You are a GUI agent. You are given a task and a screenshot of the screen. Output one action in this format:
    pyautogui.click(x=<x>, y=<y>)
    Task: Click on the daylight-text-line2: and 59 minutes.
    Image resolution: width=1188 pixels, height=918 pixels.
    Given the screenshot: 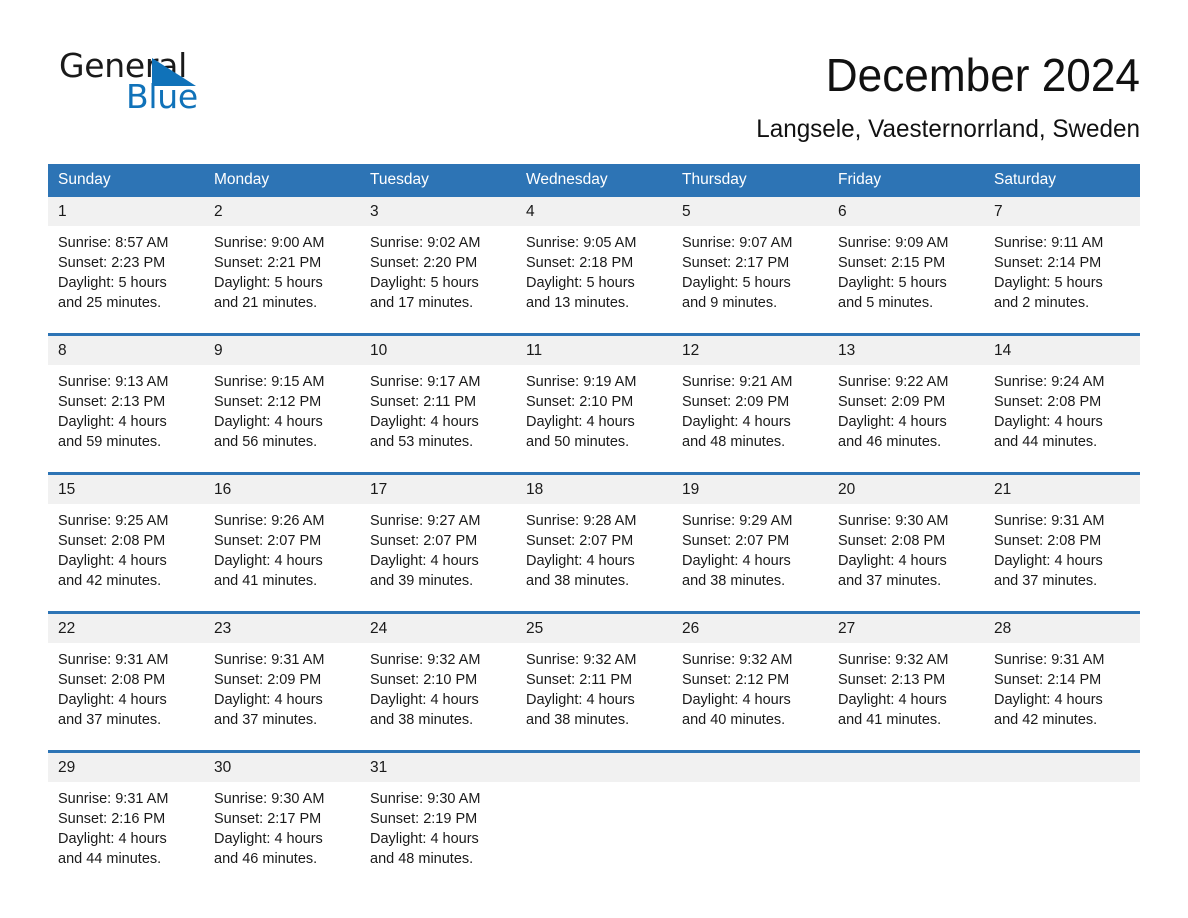 What is the action you would take?
    pyautogui.click(x=110, y=442)
    